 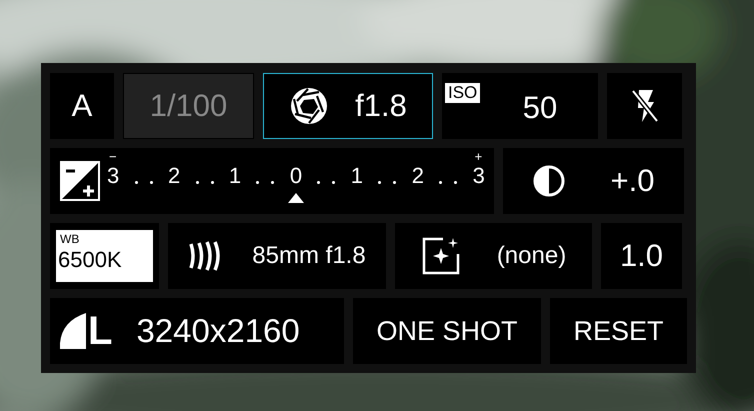 I want to click on setting-tile: L 3240x2160, so click(x=197, y=331).